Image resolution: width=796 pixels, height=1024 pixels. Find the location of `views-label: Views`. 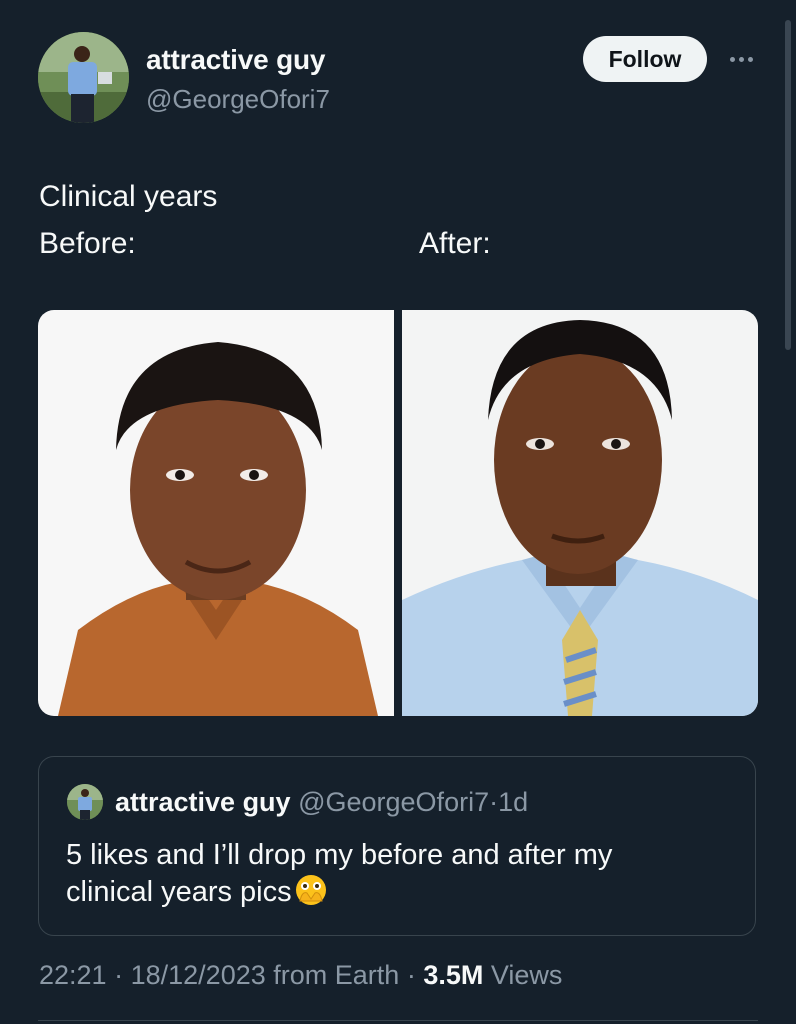

views-label: Views is located at coordinates (526, 975).